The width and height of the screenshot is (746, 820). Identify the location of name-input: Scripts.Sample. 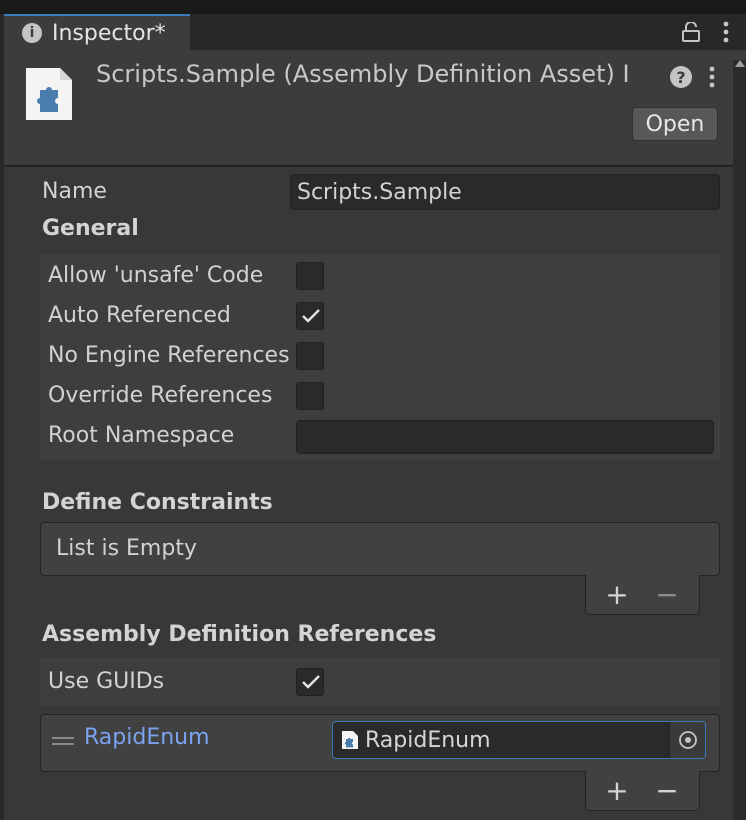
(505, 192).